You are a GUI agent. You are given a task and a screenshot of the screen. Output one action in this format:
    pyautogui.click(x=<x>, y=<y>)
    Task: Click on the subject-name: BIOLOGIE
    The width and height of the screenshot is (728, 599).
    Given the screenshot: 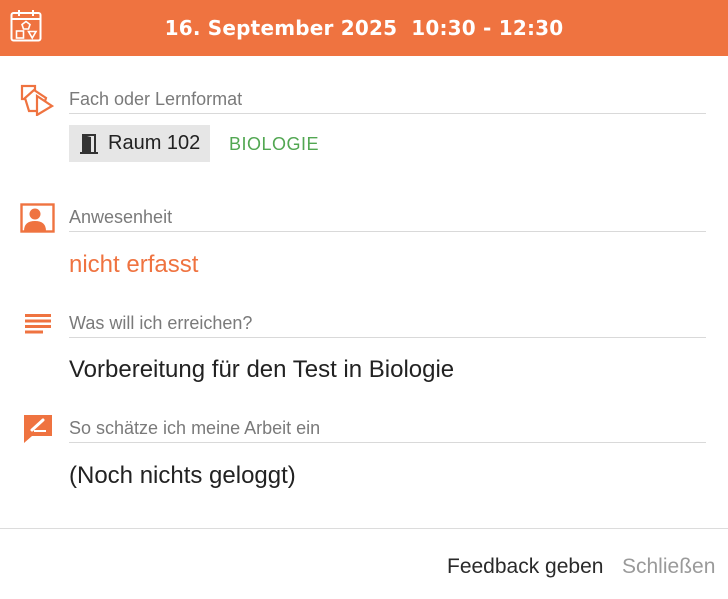 What is the action you would take?
    pyautogui.click(x=274, y=144)
    